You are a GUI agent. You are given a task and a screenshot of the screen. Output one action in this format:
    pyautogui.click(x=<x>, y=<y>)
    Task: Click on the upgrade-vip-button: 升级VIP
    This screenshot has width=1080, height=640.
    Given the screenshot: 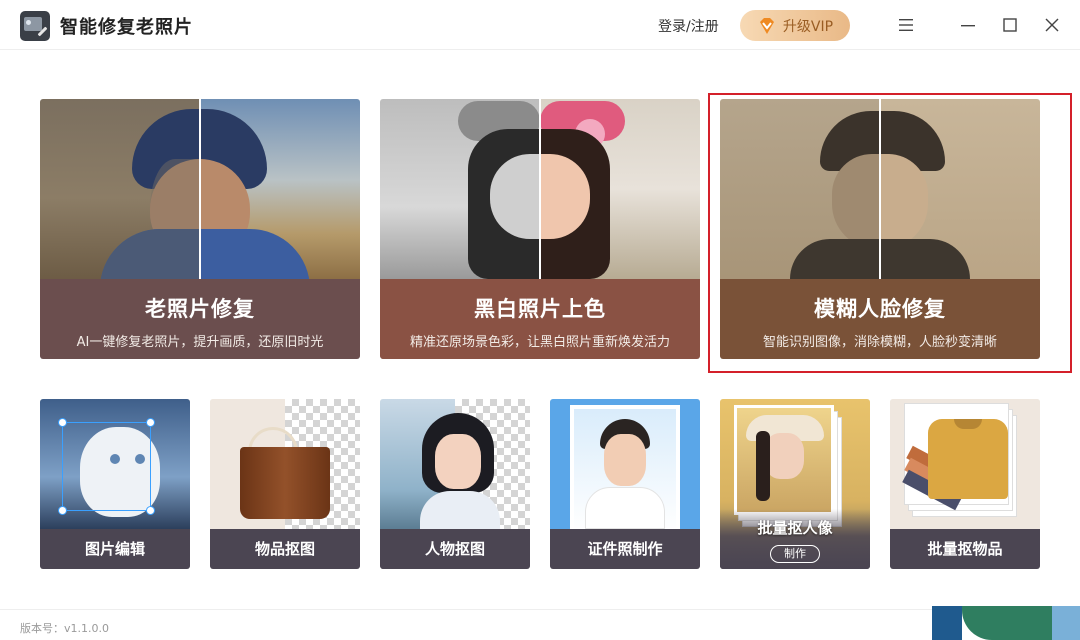 What is the action you would take?
    pyautogui.click(x=795, y=25)
    